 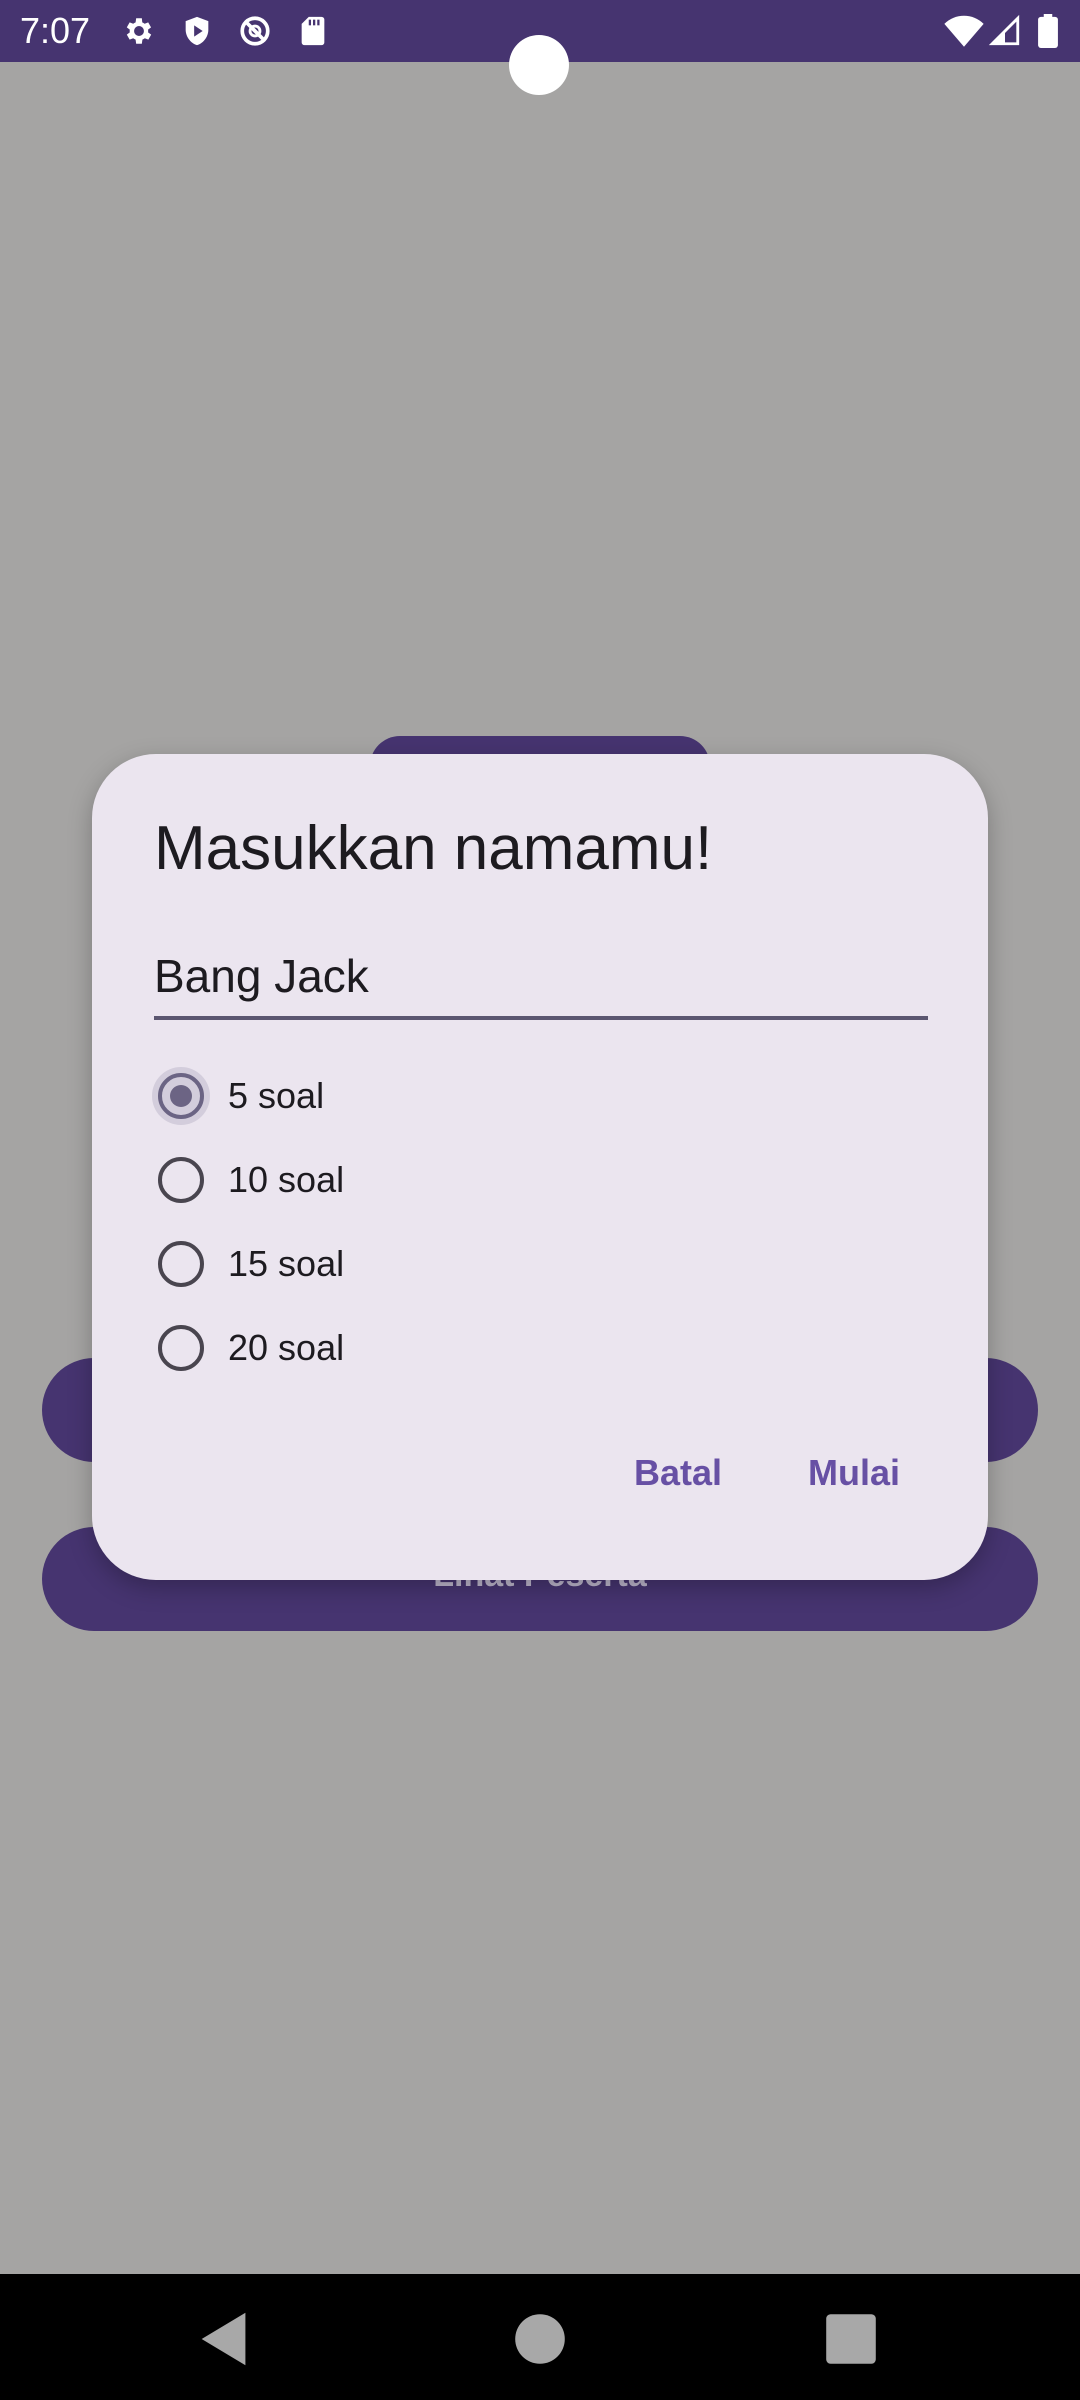 What do you see at coordinates (276, 1095) in the screenshot?
I see `radio-label: 5 soal` at bounding box center [276, 1095].